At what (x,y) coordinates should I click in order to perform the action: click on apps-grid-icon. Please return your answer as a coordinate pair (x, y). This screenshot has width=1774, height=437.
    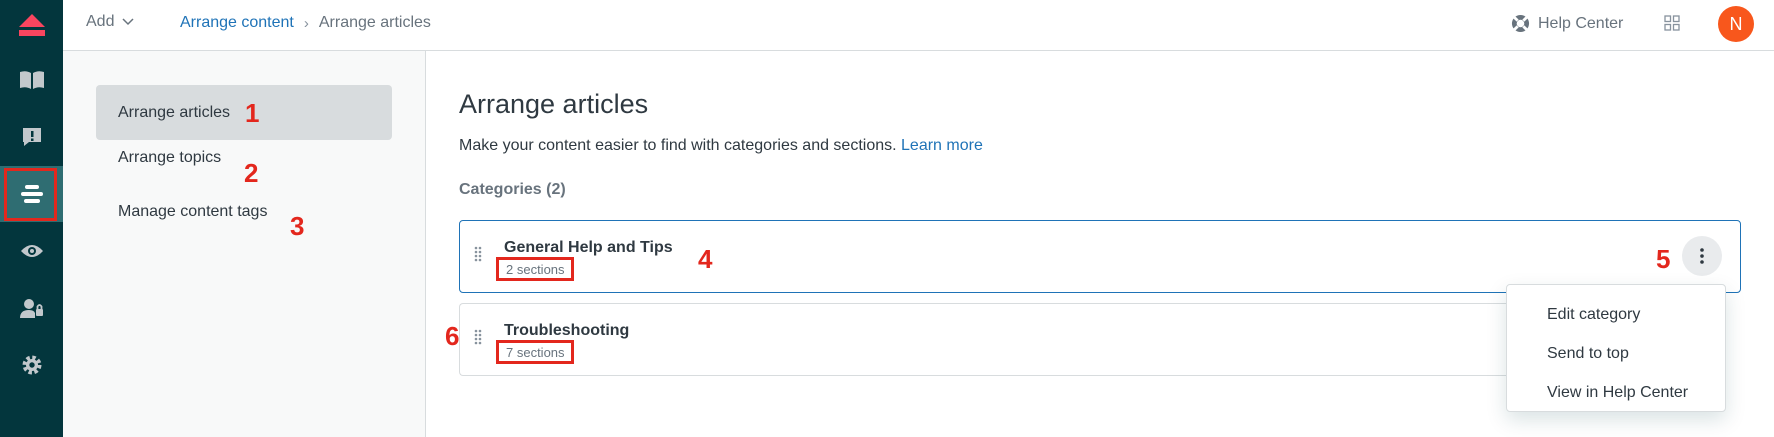
    Looking at the image, I should click on (1672, 25).